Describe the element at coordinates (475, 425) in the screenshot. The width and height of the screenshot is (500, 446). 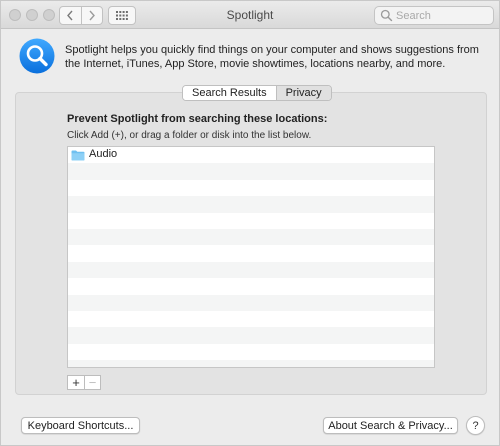
I see `help-button: ?` at that location.